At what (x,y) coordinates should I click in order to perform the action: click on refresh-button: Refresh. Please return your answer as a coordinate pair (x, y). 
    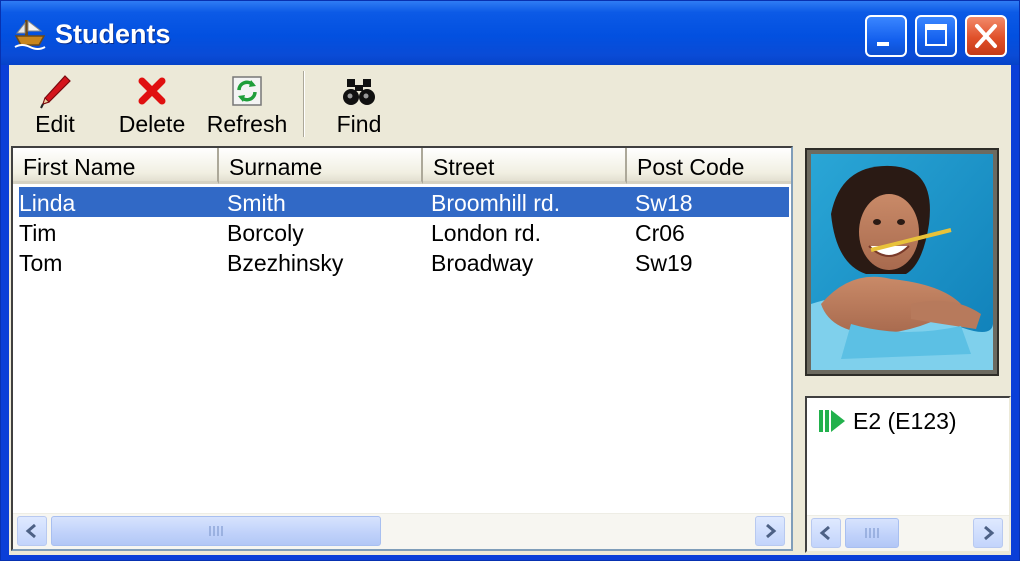
    Looking at the image, I should click on (247, 104).